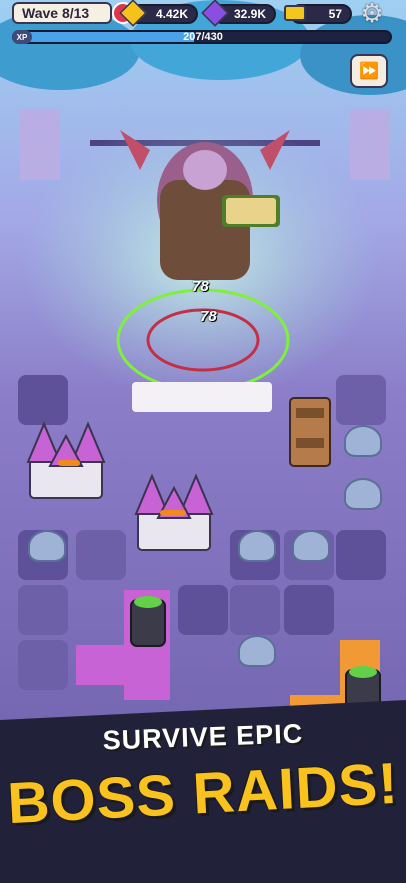 The image size is (406, 883). I want to click on wave-label: Wave 8/13, so click(56, 13).